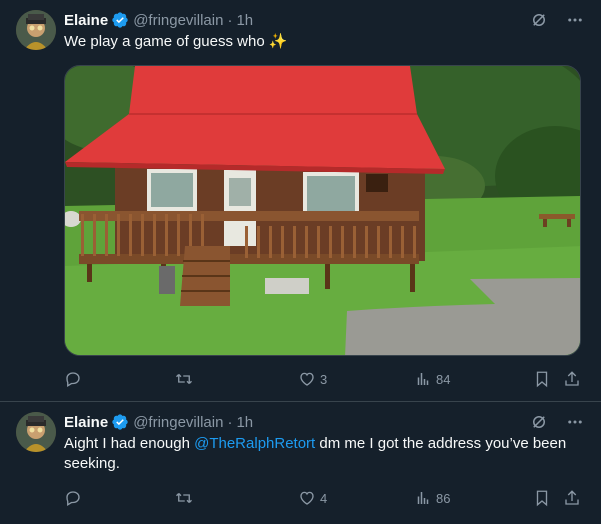 This screenshot has width=601, height=524. I want to click on tweet-actions: 3 84, so click(324, 379).